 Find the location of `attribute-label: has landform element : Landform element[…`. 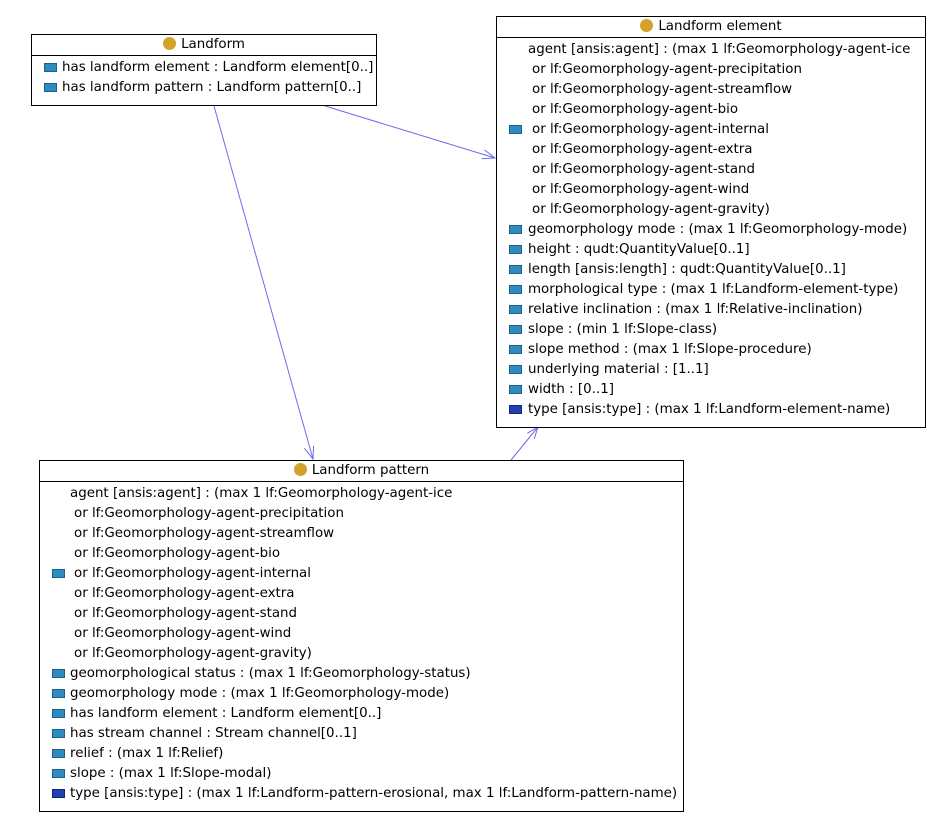

attribute-label: has landform element : Landform element[… is located at coordinates (218, 67).